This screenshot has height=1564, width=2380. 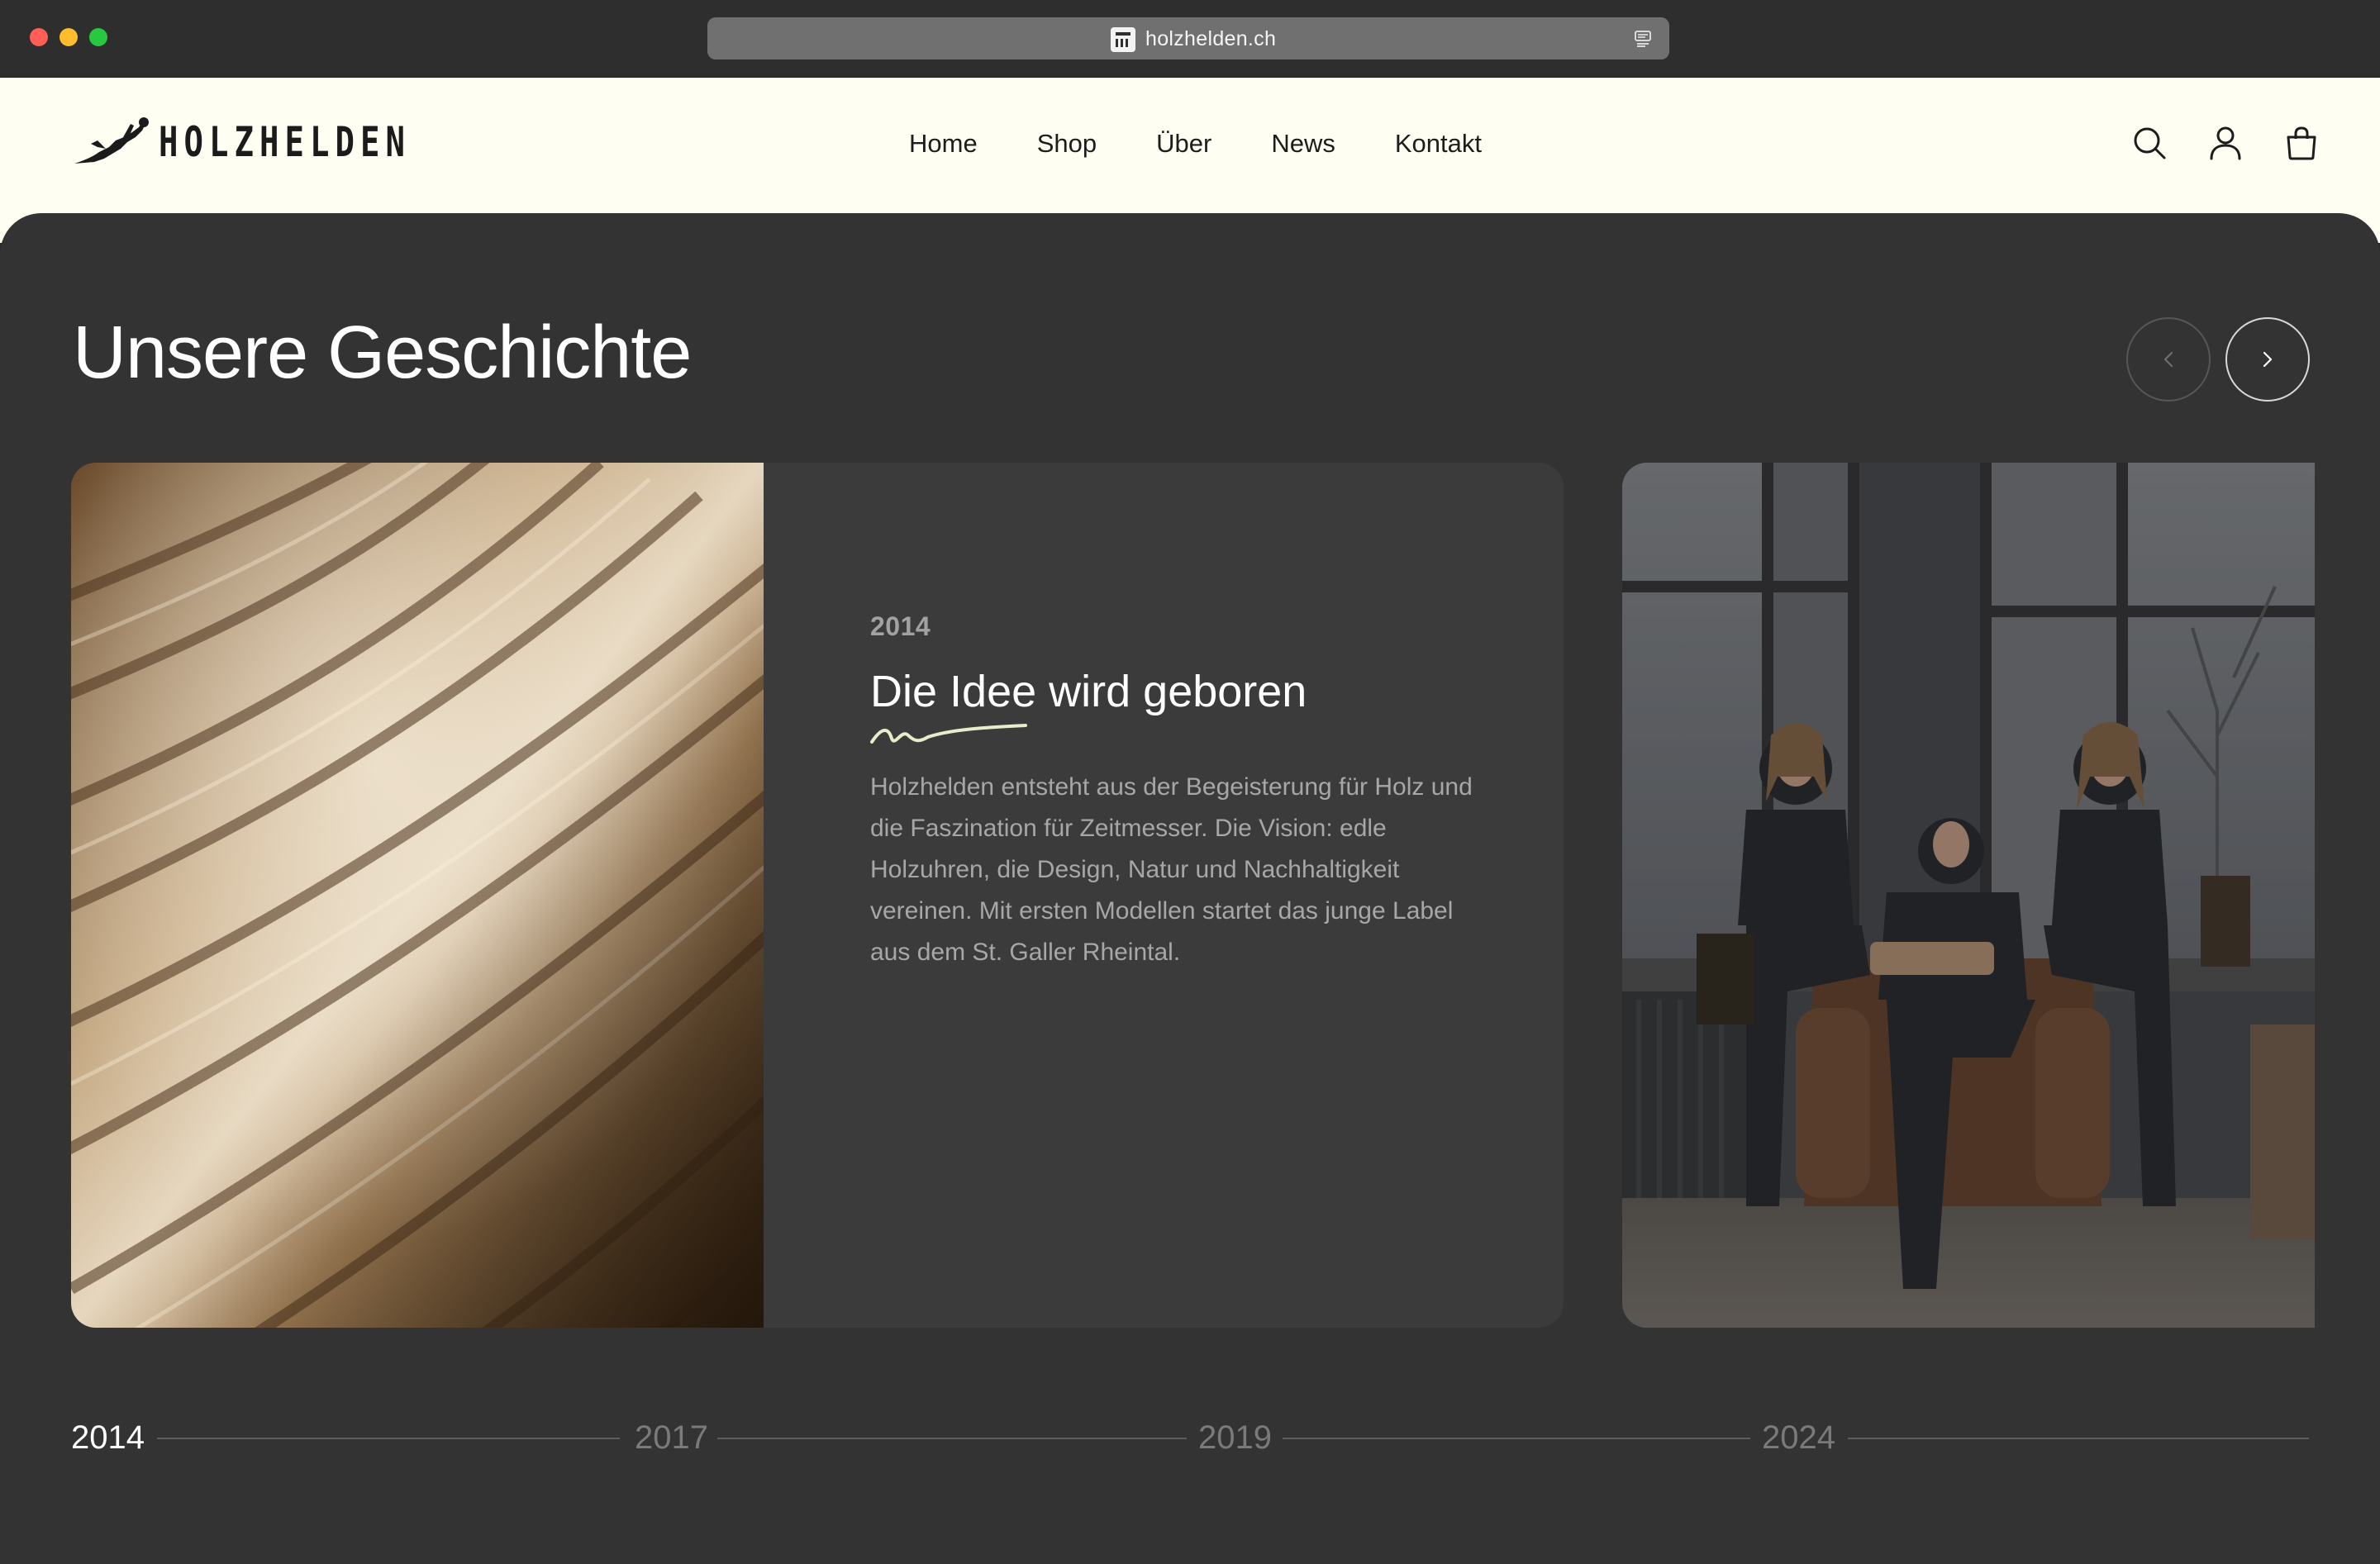 What do you see at coordinates (98, 37) in the screenshot?
I see `zoom-window-button` at bounding box center [98, 37].